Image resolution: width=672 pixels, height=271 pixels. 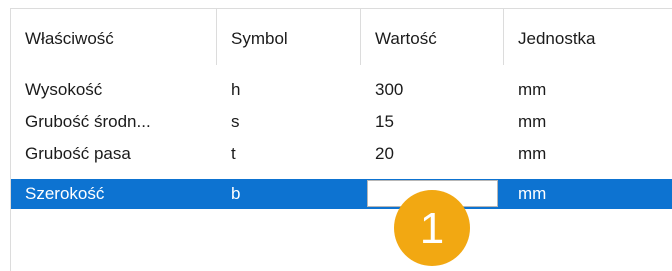 What do you see at coordinates (65, 193) in the screenshot?
I see `property-name: Szerokość` at bounding box center [65, 193].